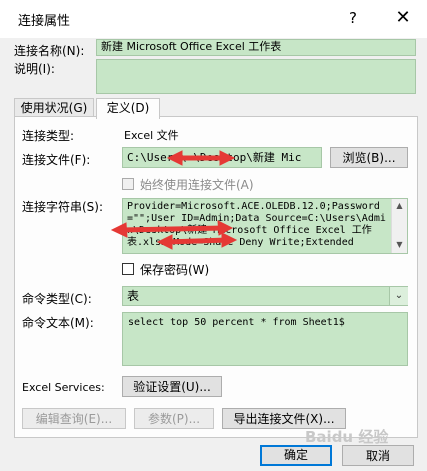  I want to click on annotation-arrow-file, so click(201, 158).